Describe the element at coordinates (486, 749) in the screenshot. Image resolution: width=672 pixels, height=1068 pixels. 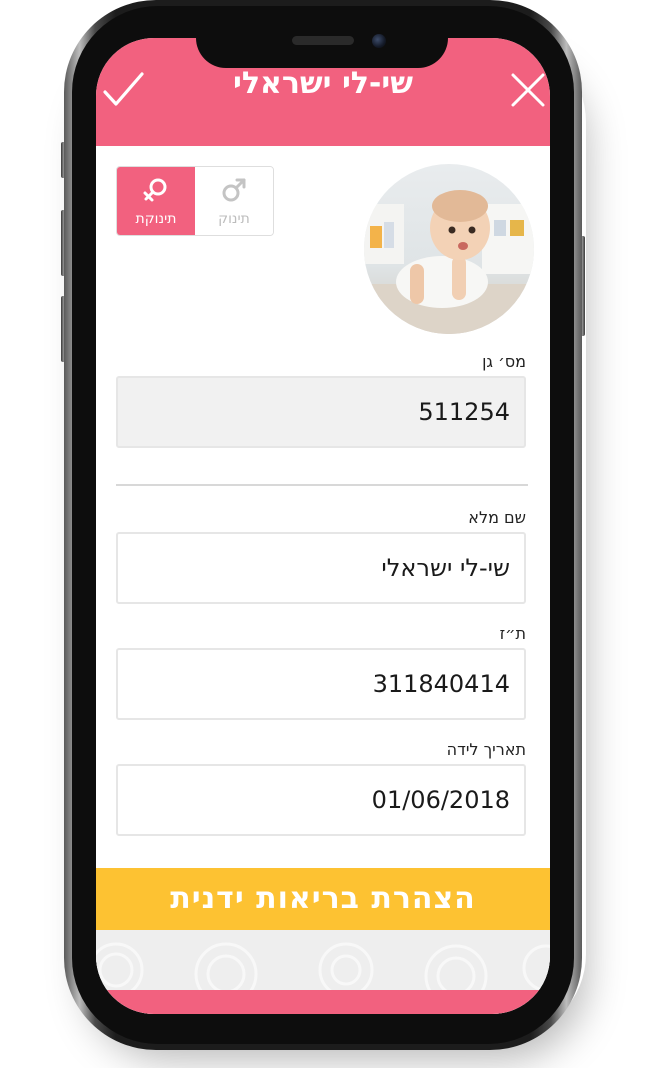
I see `birth-date-label: תאריך לידה` at that location.